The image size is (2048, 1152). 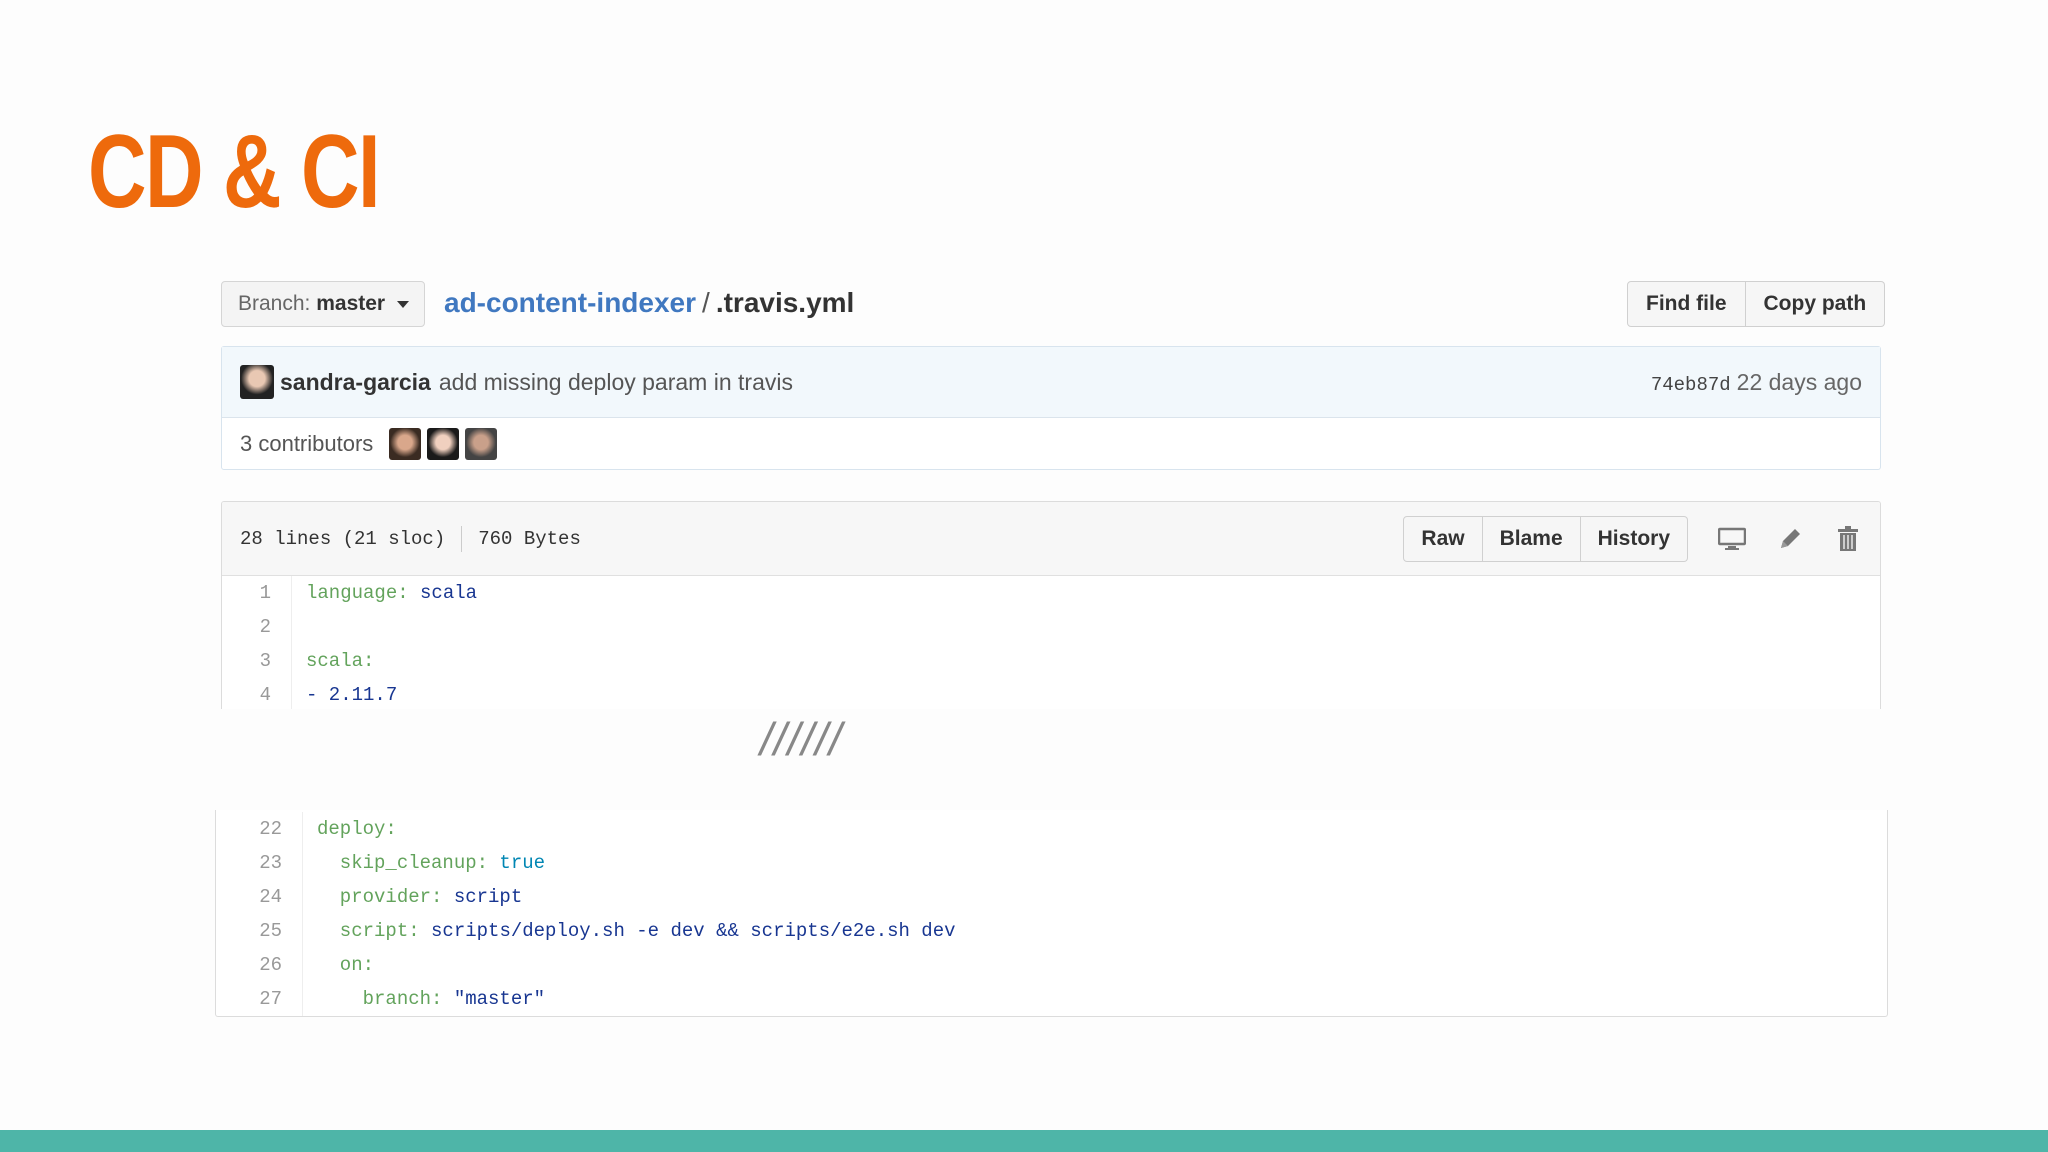 I want to click on code-text: branch: "master", so click(x=424, y=999).